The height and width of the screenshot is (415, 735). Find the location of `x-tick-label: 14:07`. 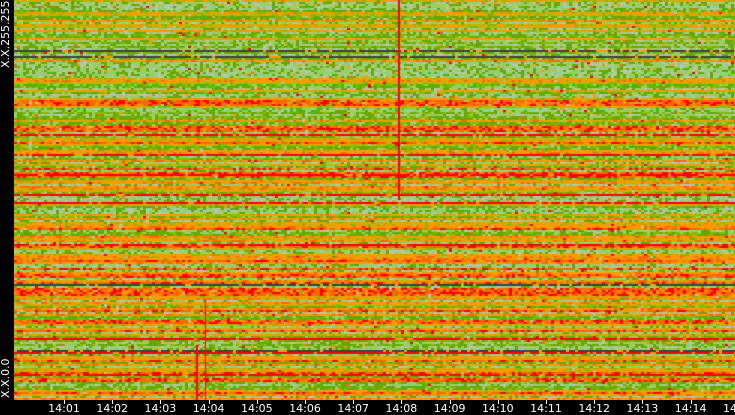

x-tick-label: 14:07 is located at coordinates (353, 408).